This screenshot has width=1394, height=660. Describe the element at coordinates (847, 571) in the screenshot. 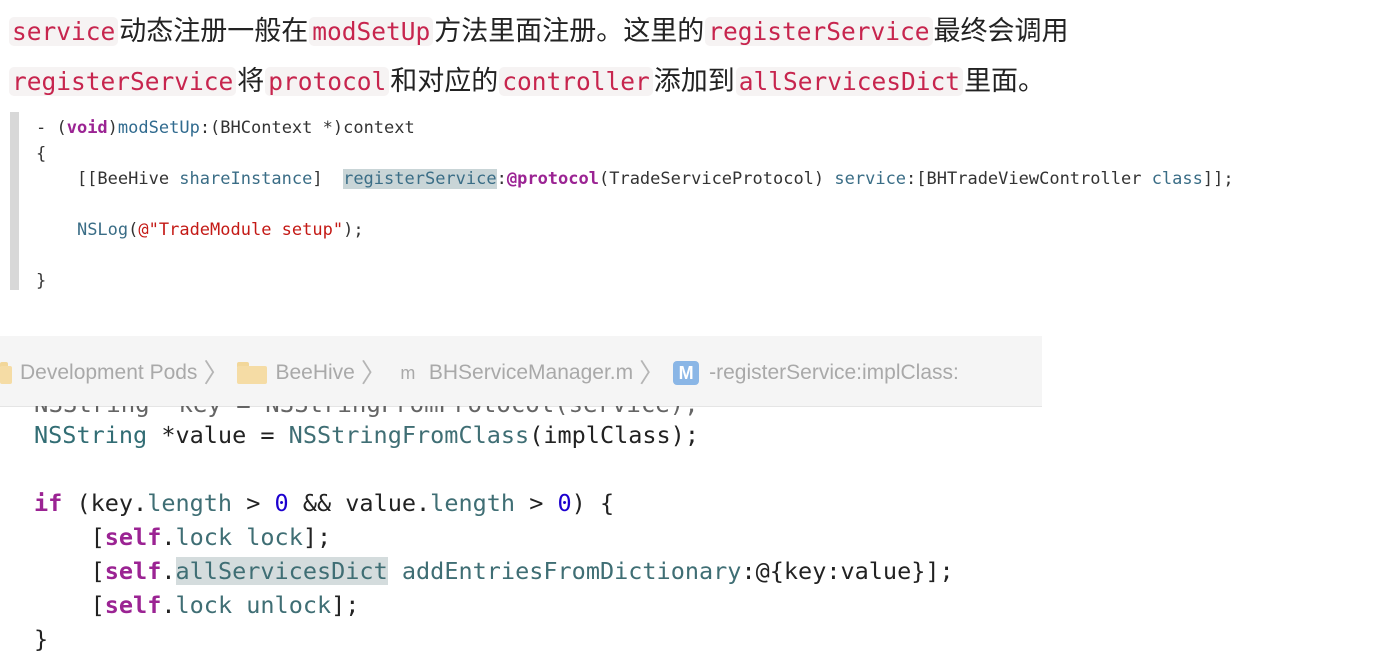

I see `code-token: :@{key:value}];` at that location.